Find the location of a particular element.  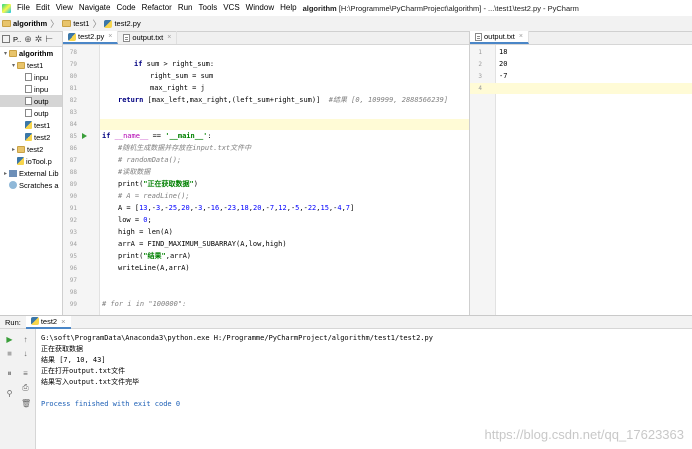

soft-wrap-icon: ≡ is located at coordinates (25, 373).